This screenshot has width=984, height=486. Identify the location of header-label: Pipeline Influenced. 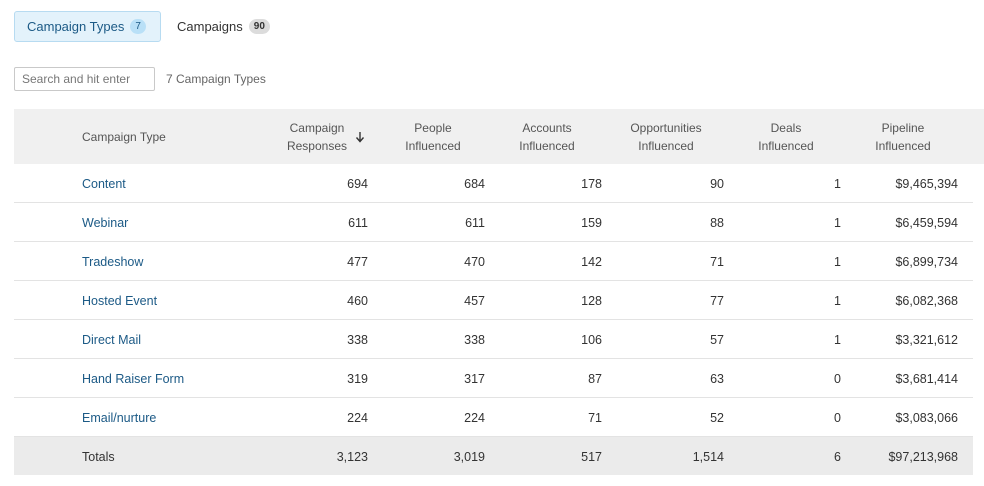
(902, 137).